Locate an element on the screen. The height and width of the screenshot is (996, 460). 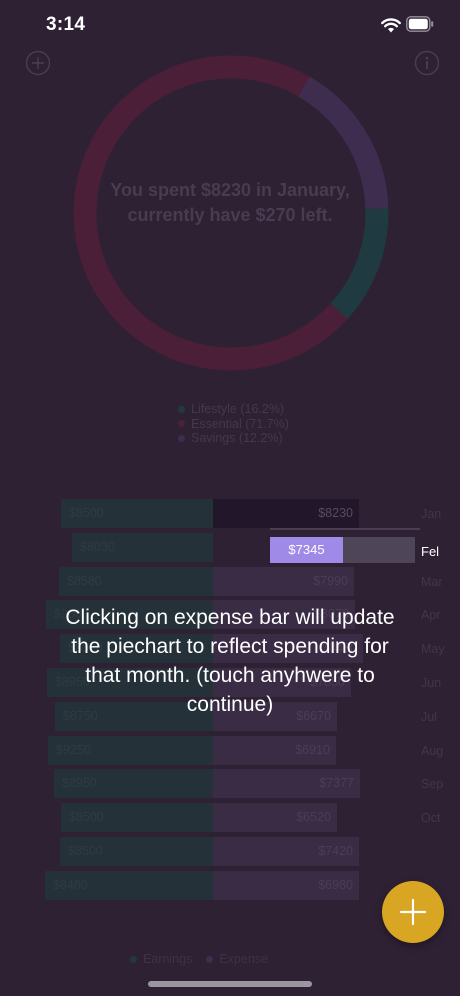
month-label: Sep is located at coordinates (432, 784).